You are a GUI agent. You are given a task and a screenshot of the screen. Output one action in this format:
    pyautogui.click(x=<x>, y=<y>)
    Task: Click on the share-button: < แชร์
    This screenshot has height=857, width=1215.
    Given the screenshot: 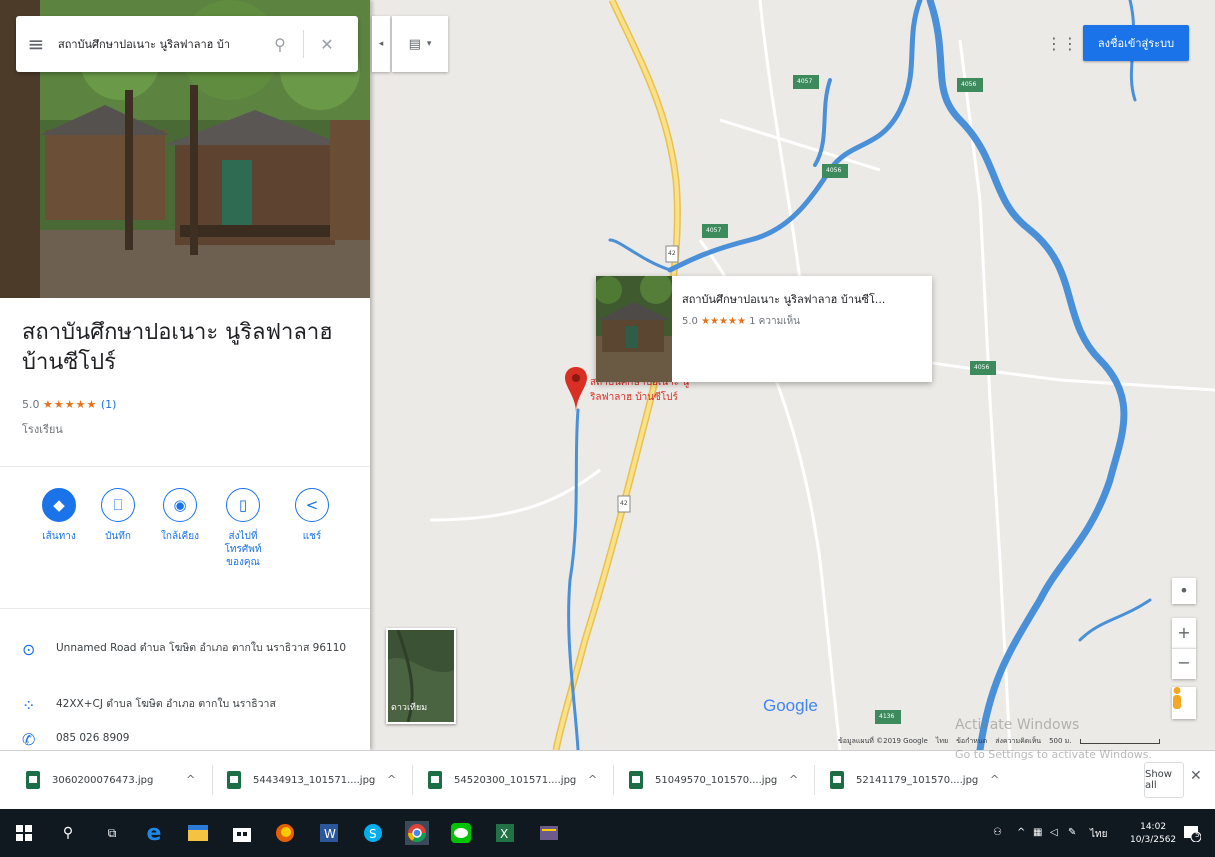 What is the action you would take?
    pyautogui.click(x=312, y=515)
    